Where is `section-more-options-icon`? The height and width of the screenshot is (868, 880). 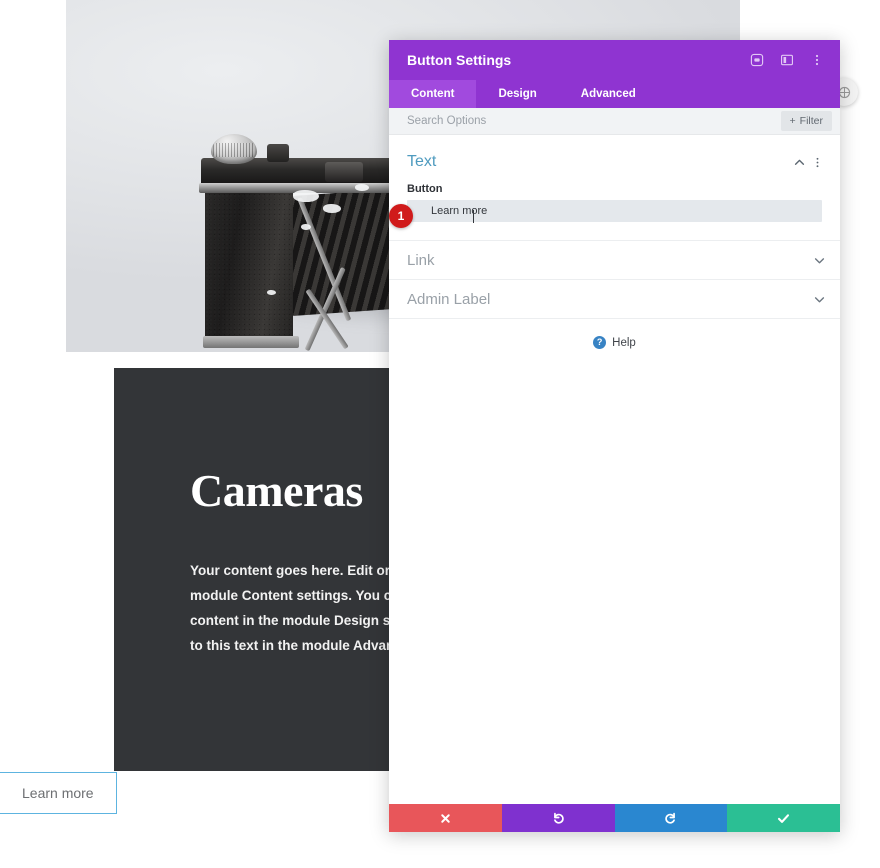 section-more-options-icon is located at coordinates (817, 162).